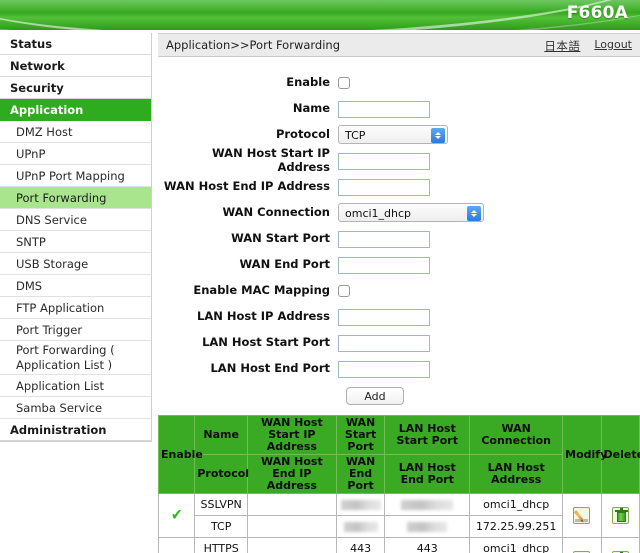 This screenshot has height=553, width=640. I want to click on sidebar-item-administration: Administration, so click(75, 430).